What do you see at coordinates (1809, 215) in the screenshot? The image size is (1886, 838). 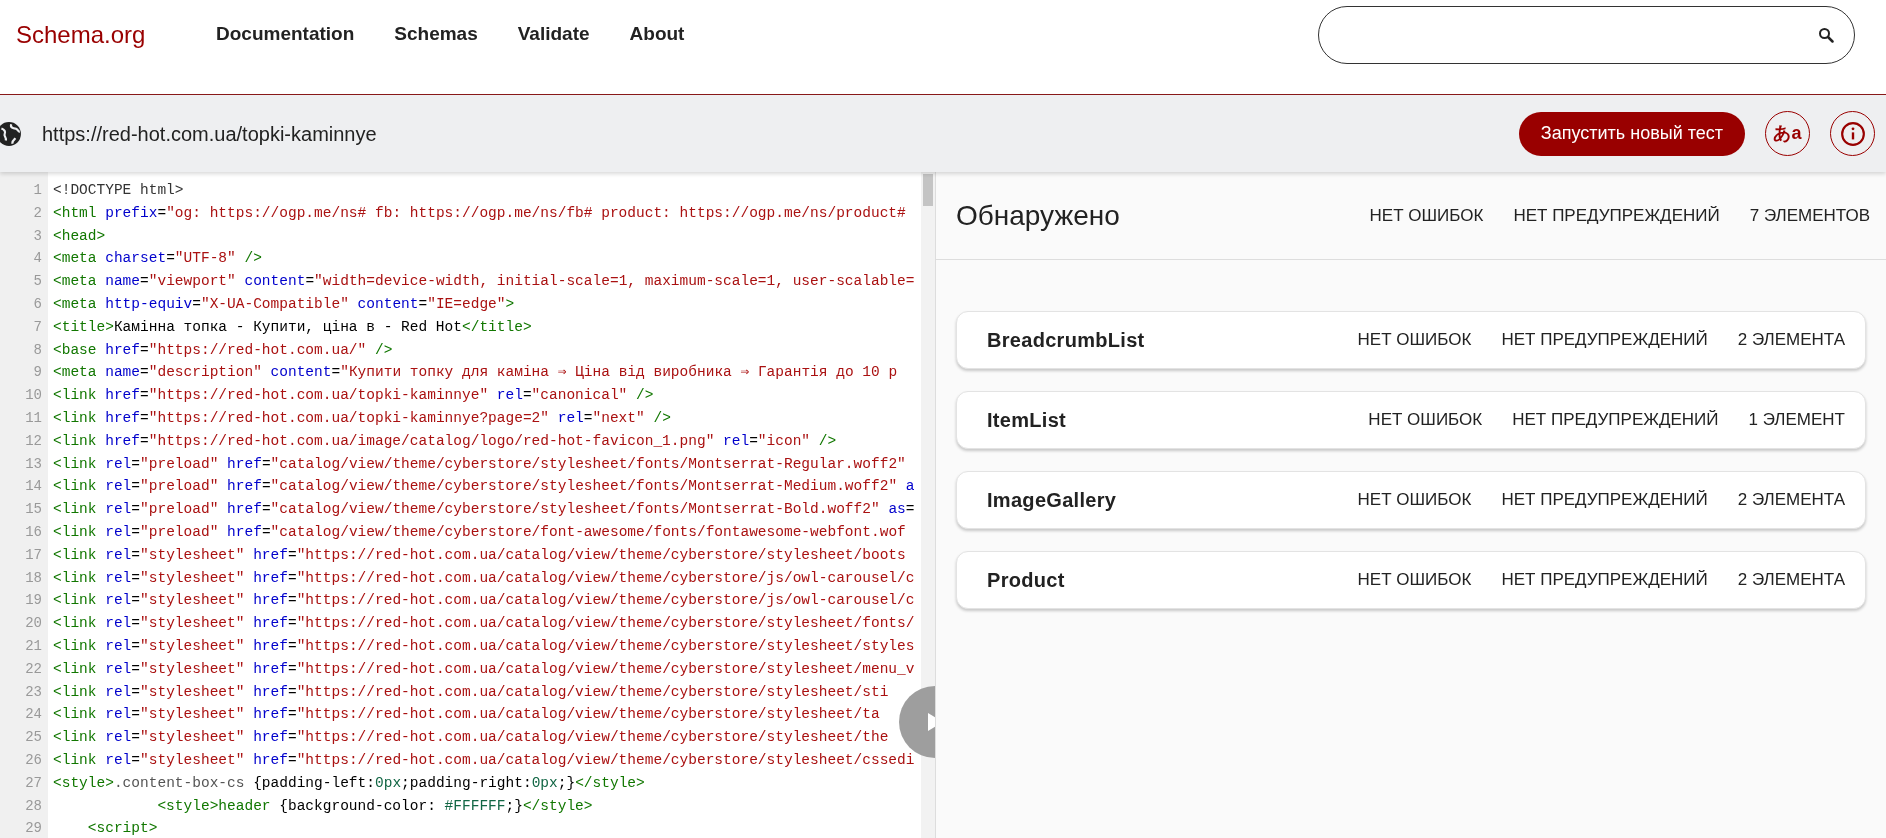 I see `summary-stat: 7 ЭЛЕМЕНТОВ` at bounding box center [1809, 215].